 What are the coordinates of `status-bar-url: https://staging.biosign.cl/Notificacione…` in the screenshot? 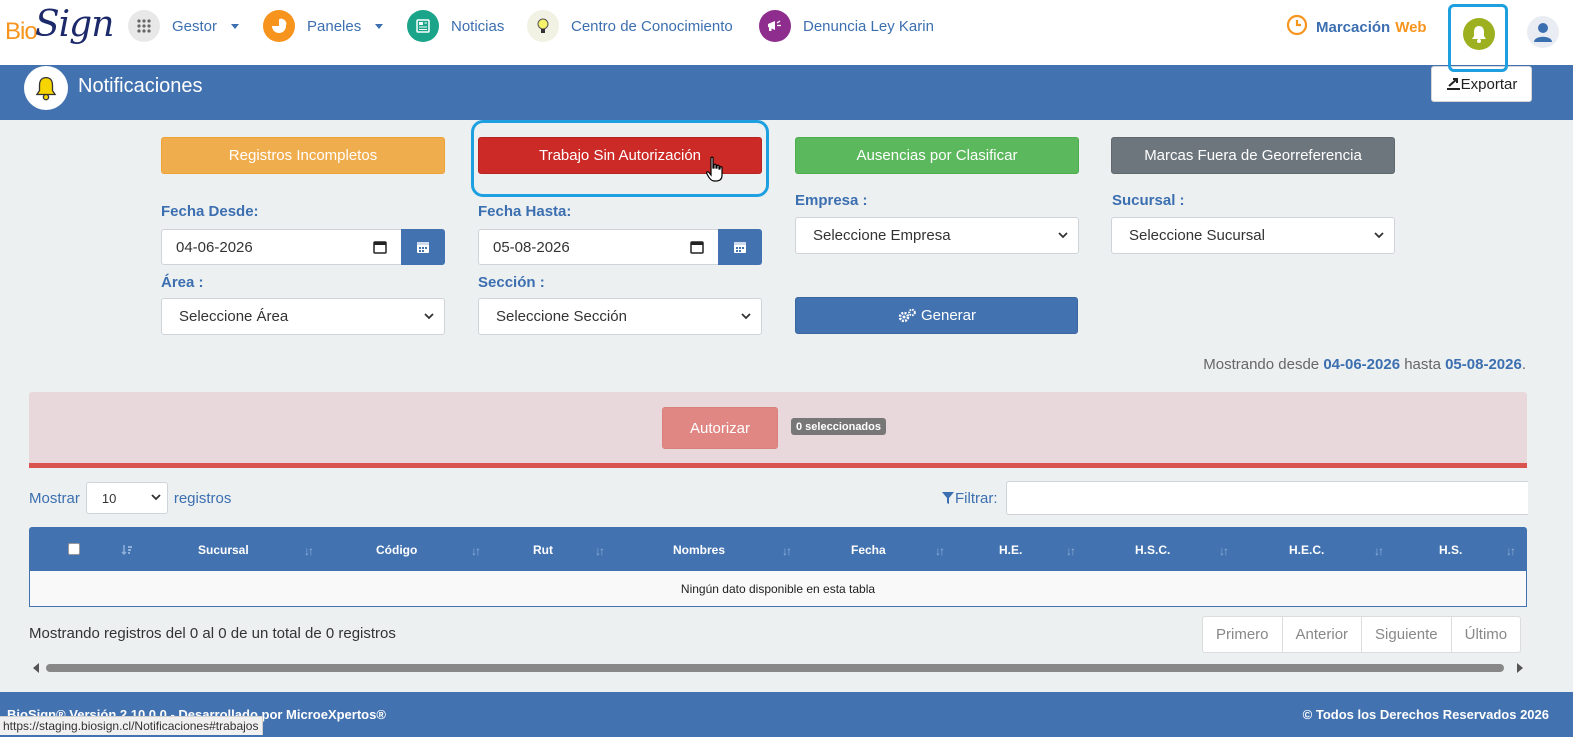 It's located at (132, 725).